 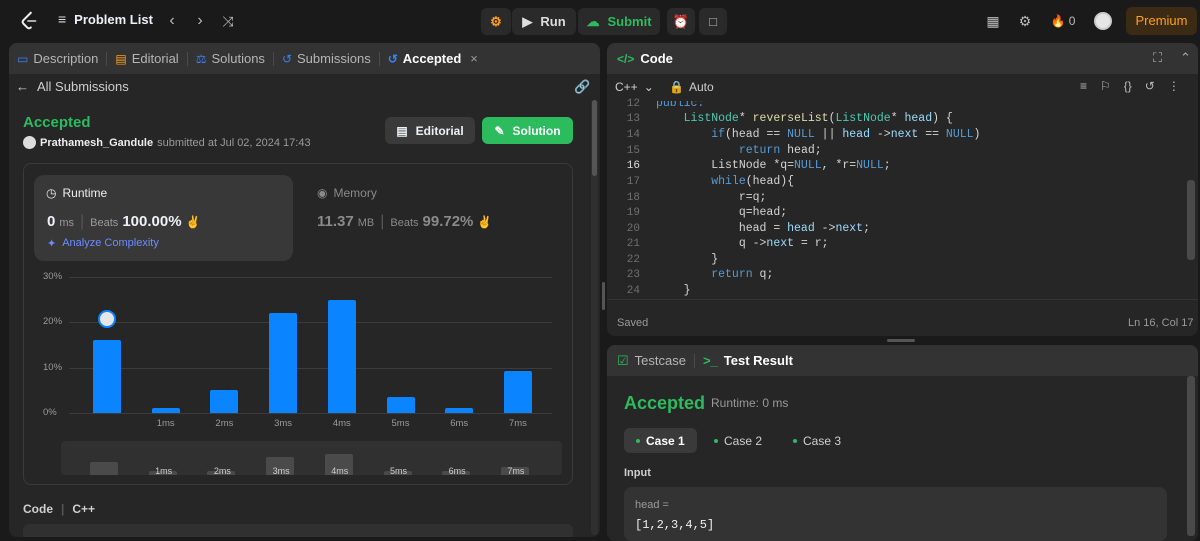 I want to click on scrollbar, so click(x=594, y=317).